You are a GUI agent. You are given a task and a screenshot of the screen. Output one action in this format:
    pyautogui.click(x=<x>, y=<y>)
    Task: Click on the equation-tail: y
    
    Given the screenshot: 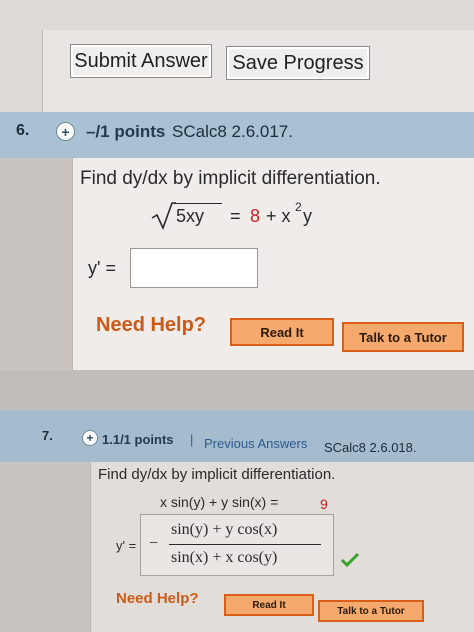 What is the action you would take?
    pyautogui.click(x=307, y=216)
    